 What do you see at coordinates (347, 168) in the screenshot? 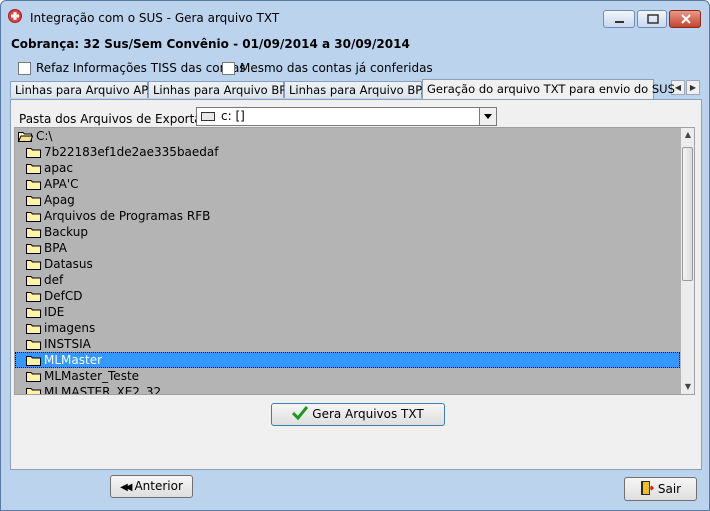
I see `tree-folder-item: apac` at bounding box center [347, 168].